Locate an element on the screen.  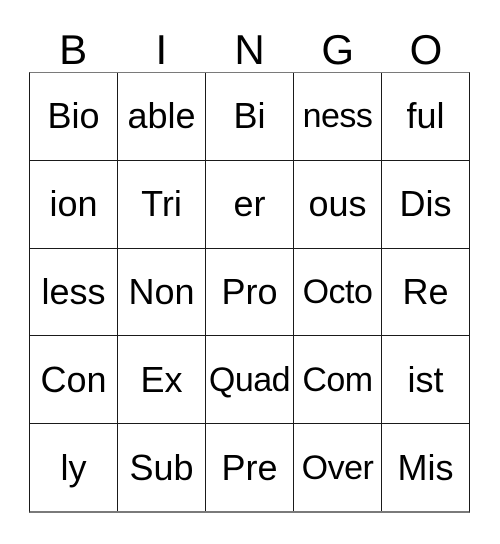
bingo-cell: Tri is located at coordinates (162, 204).